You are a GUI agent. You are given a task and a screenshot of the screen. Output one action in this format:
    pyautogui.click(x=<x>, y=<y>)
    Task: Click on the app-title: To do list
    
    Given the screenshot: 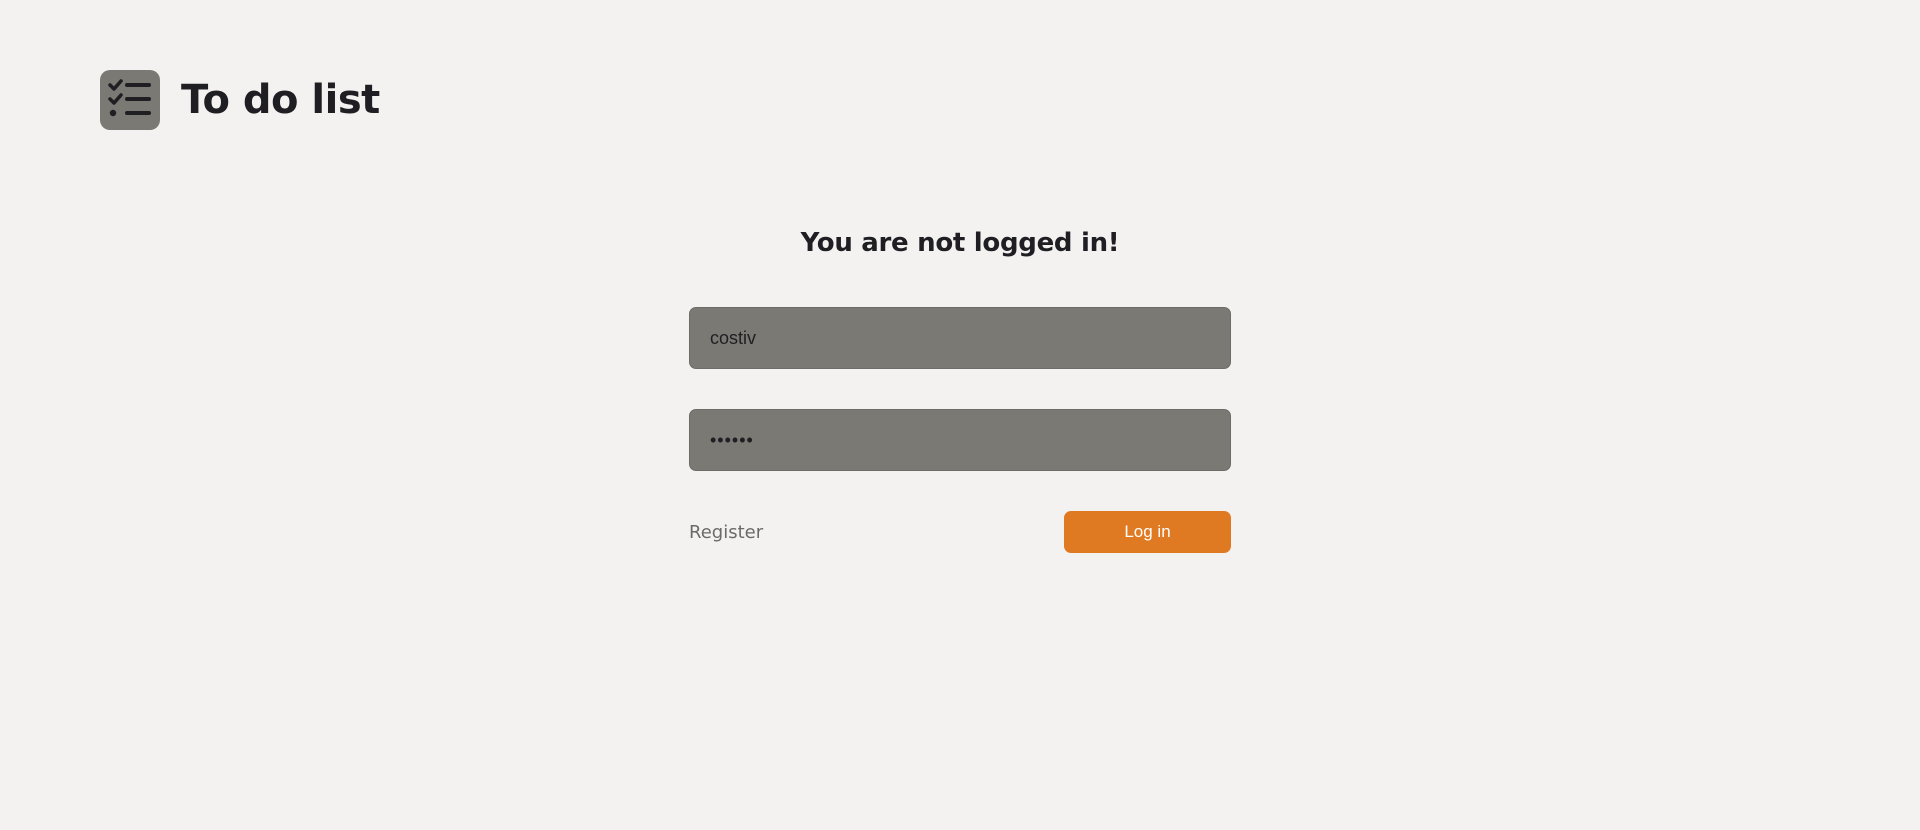 What is the action you would take?
    pyautogui.click(x=280, y=100)
    